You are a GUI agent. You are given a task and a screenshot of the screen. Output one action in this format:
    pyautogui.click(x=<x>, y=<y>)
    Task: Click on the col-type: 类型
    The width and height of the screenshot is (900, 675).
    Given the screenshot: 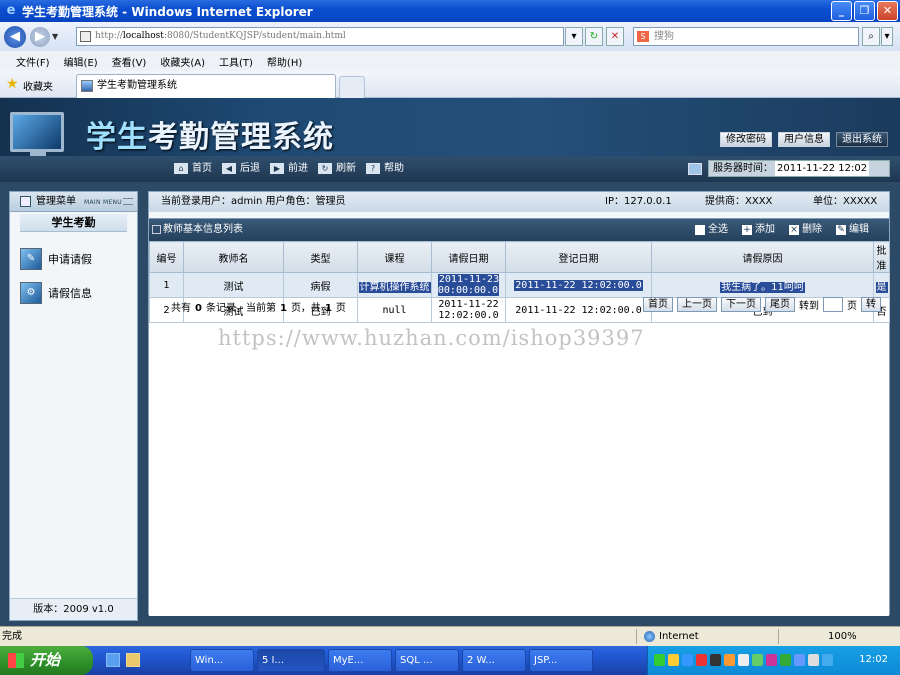 What is the action you would take?
    pyautogui.click(x=320, y=257)
    